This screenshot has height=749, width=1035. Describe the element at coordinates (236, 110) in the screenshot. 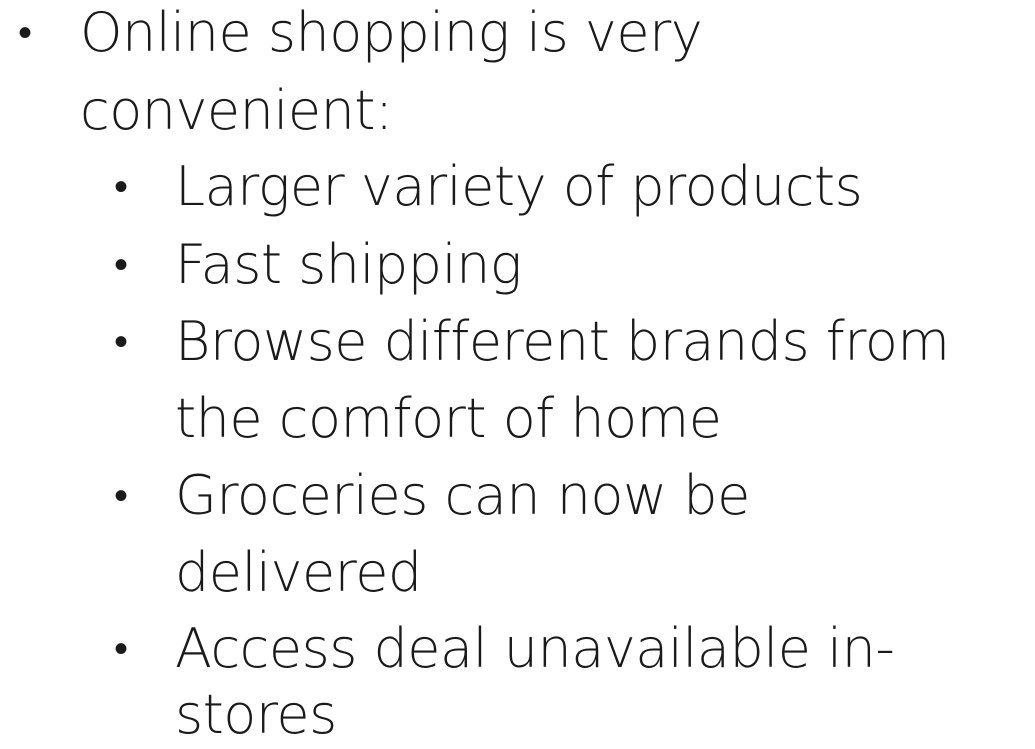

I see `bullet-text-line-2: convenient:` at that location.